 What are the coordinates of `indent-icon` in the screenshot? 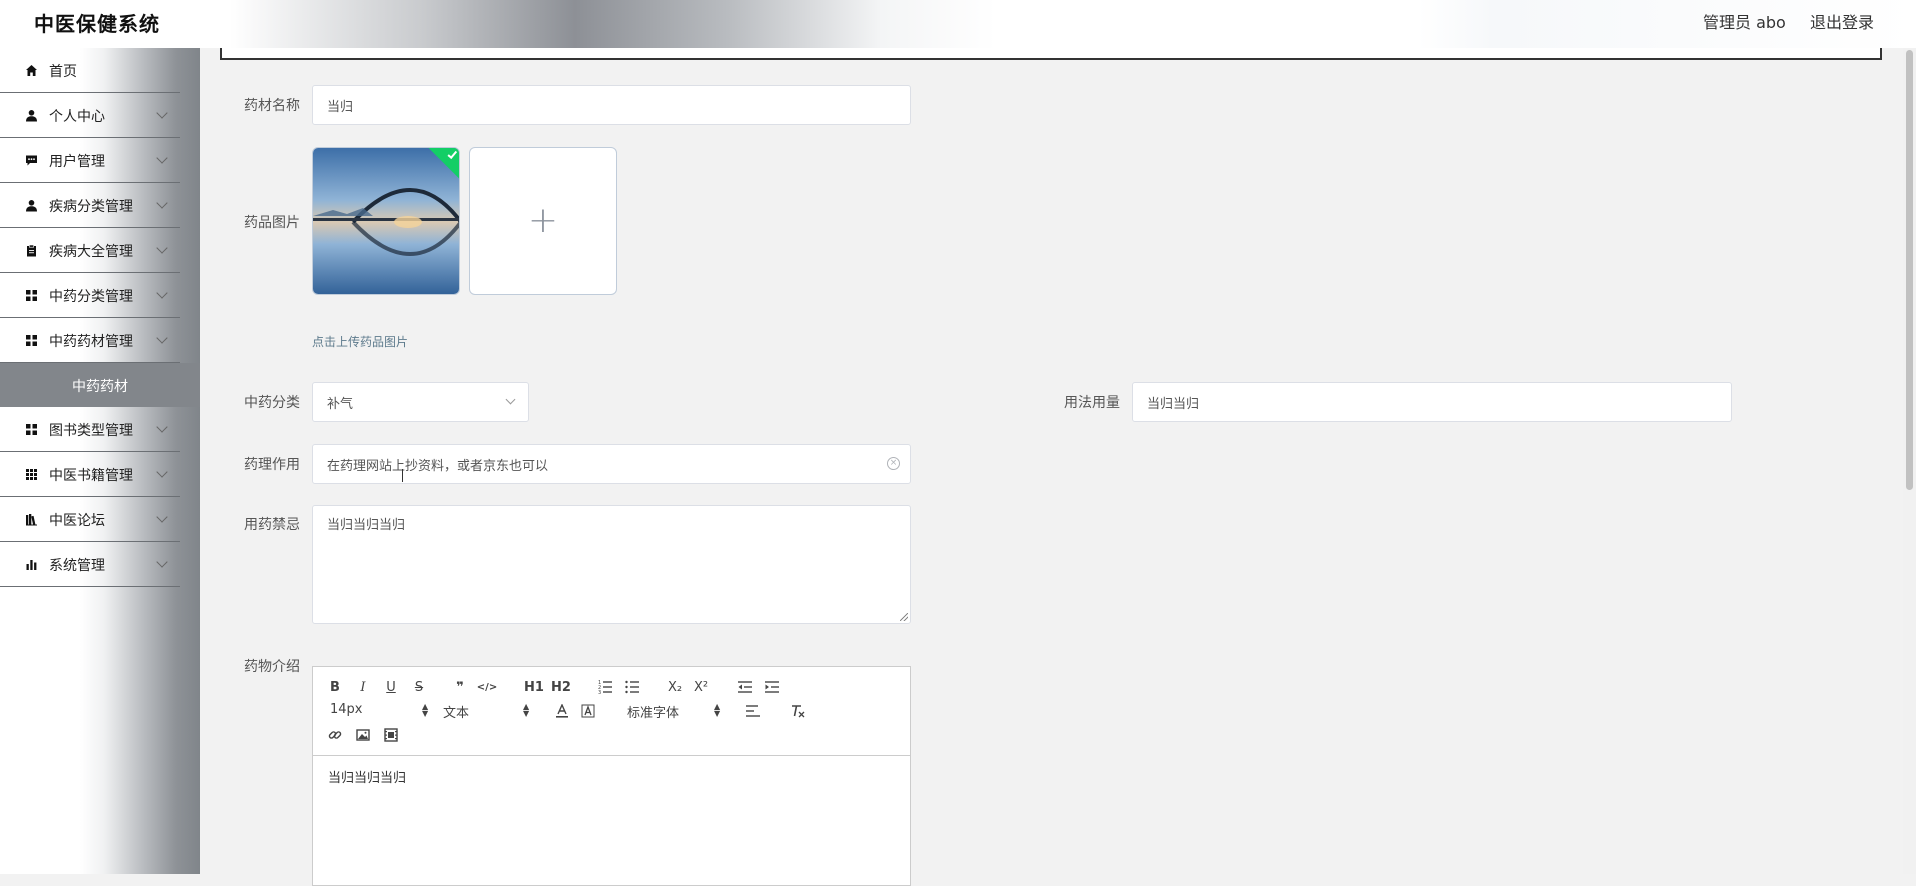 It's located at (772, 687).